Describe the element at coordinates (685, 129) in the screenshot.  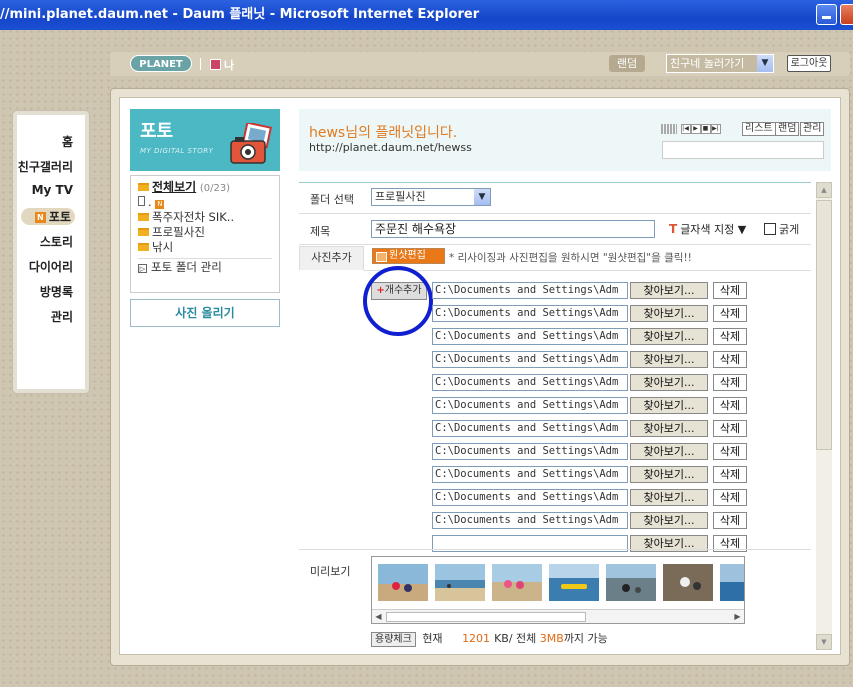
I see `prev-icon: |◀` at that location.